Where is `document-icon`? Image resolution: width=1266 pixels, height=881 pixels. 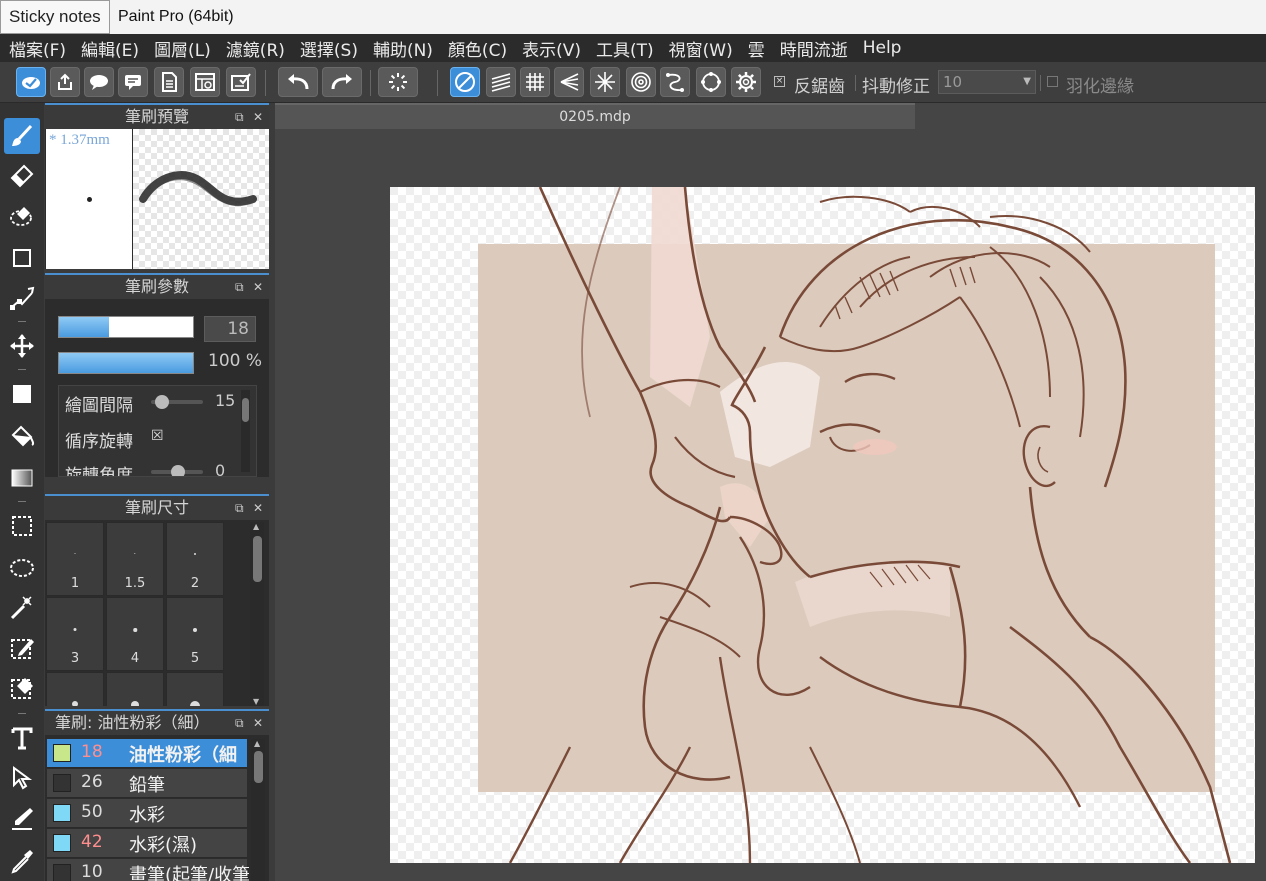
document-icon is located at coordinates (169, 82).